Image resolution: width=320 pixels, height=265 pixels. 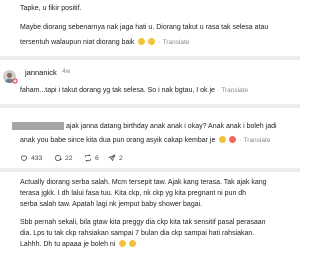 What do you see at coordinates (63, 158) in the screenshot?
I see `comment-button: 22` at bounding box center [63, 158].